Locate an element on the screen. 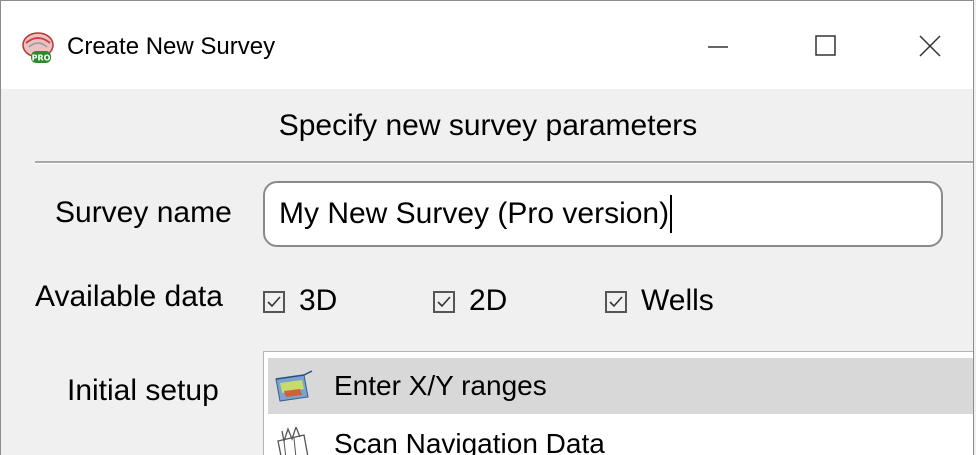 Image resolution: width=976 pixels, height=455 pixels. checkbox-wells: Wells is located at coordinates (659, 301).